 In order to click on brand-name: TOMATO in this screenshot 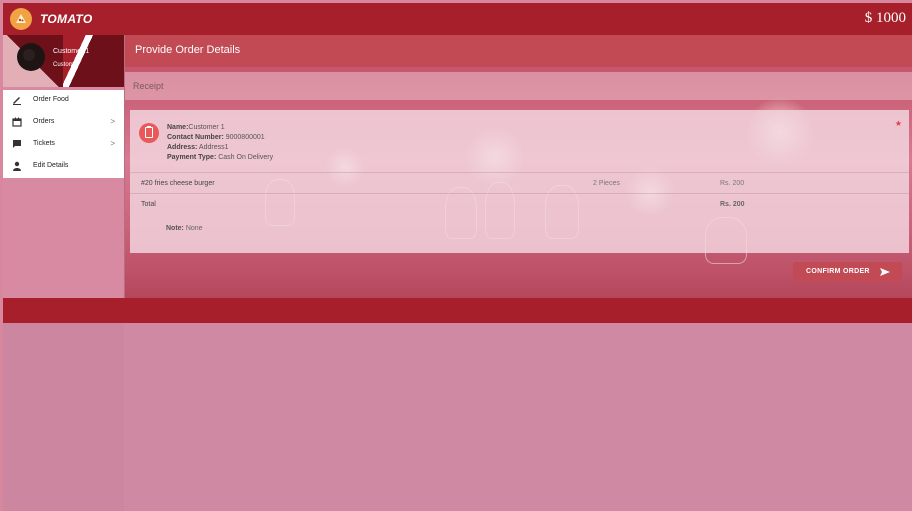, I will do `click(66, 19)`.